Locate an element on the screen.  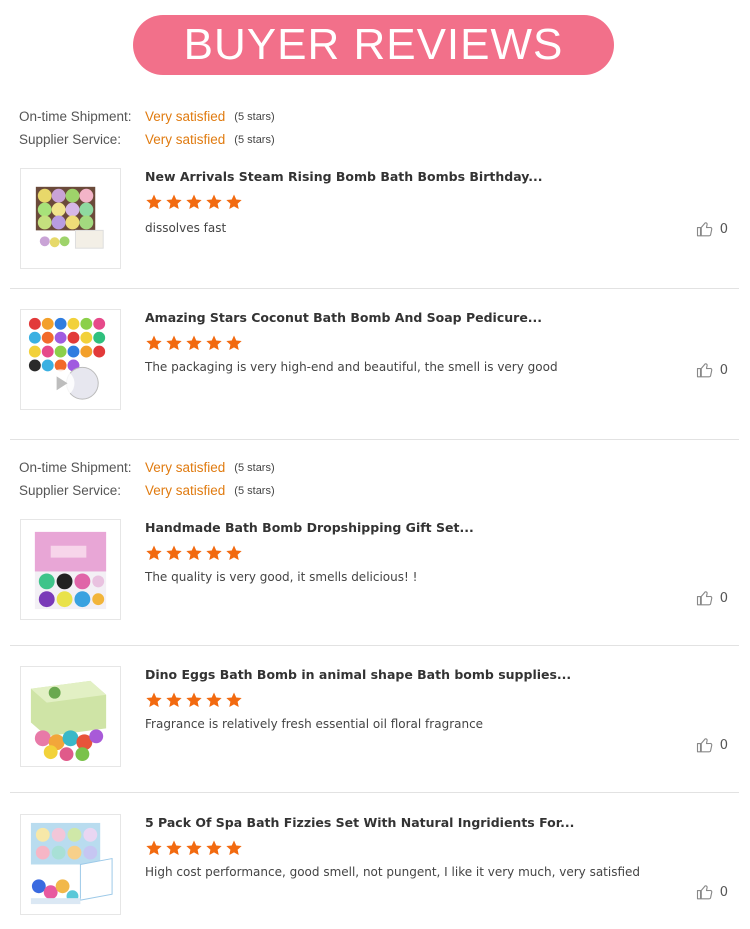
gift-set-image is located at coordinates (70, 570).